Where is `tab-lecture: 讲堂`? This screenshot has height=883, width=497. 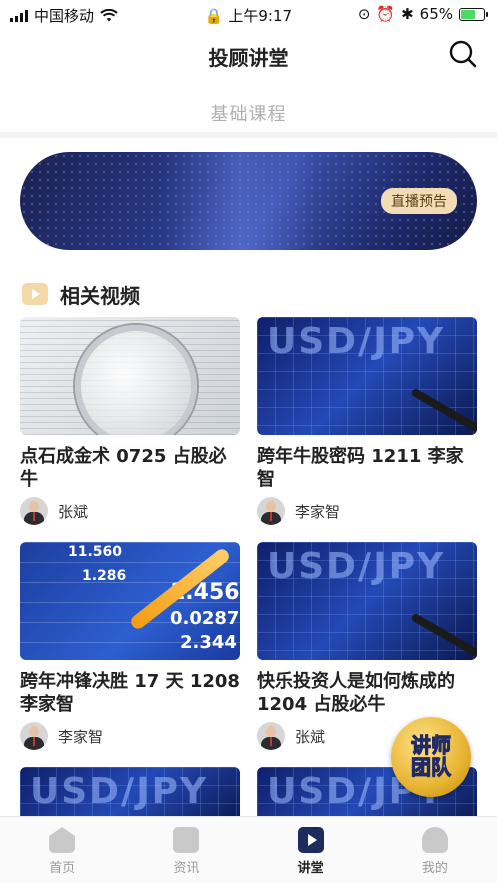 tab-lecture: 讲堂 is located at coordinates (311, 850).